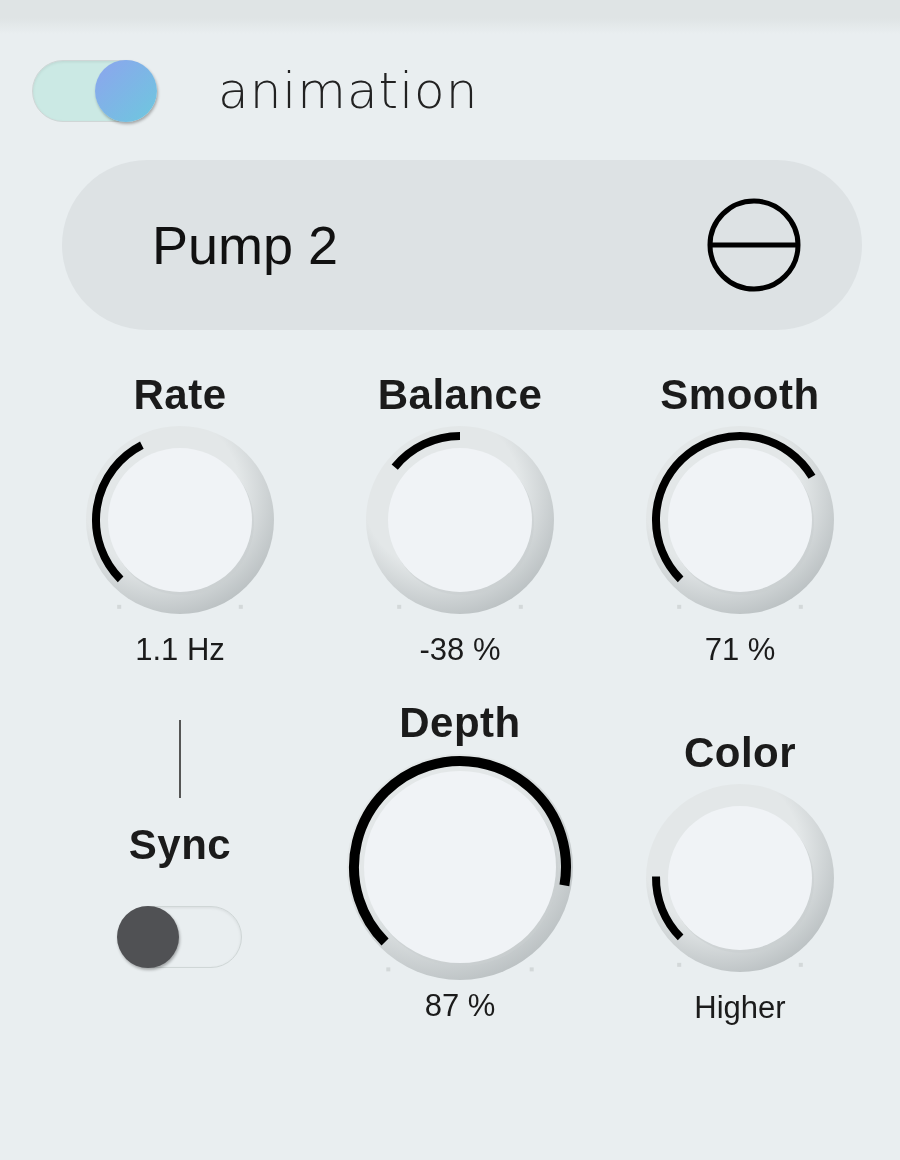  I want to click on knob-label: Depth, so click(460, 723).